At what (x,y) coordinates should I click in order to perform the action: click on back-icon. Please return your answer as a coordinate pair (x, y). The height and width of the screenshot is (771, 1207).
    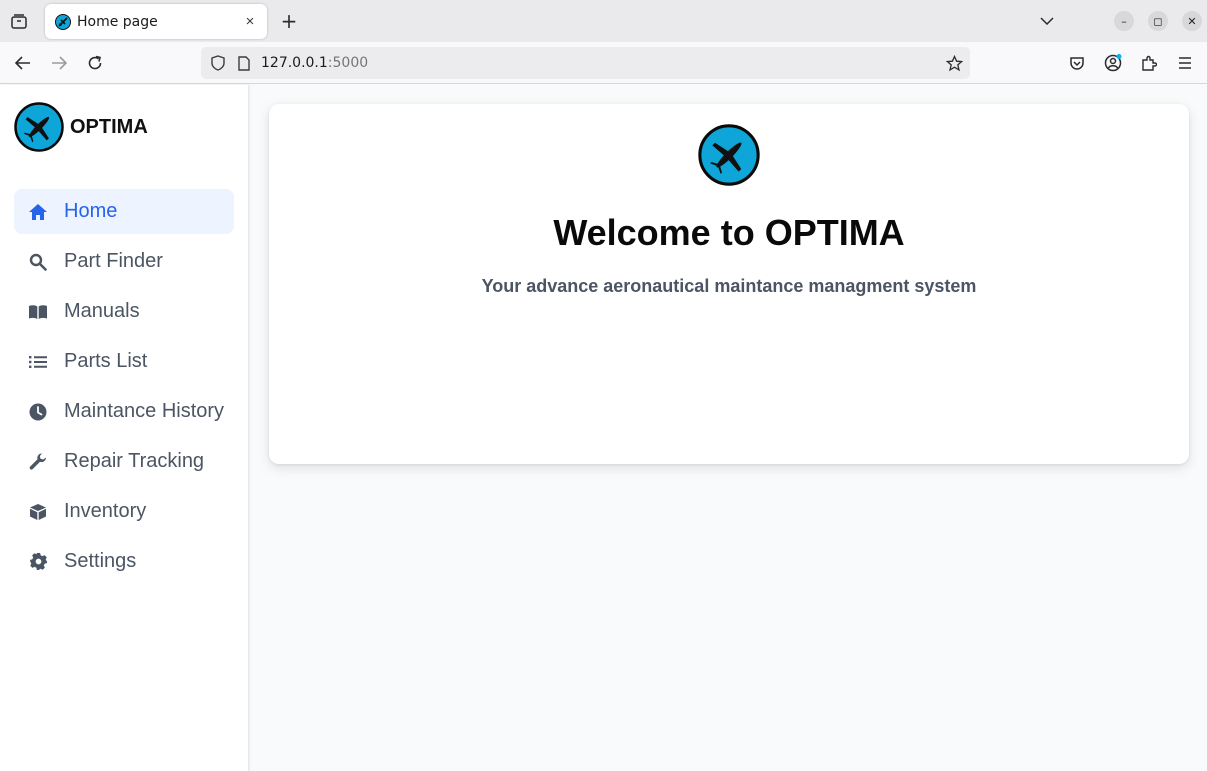
    Looking at the image, I should click on (23, 63).